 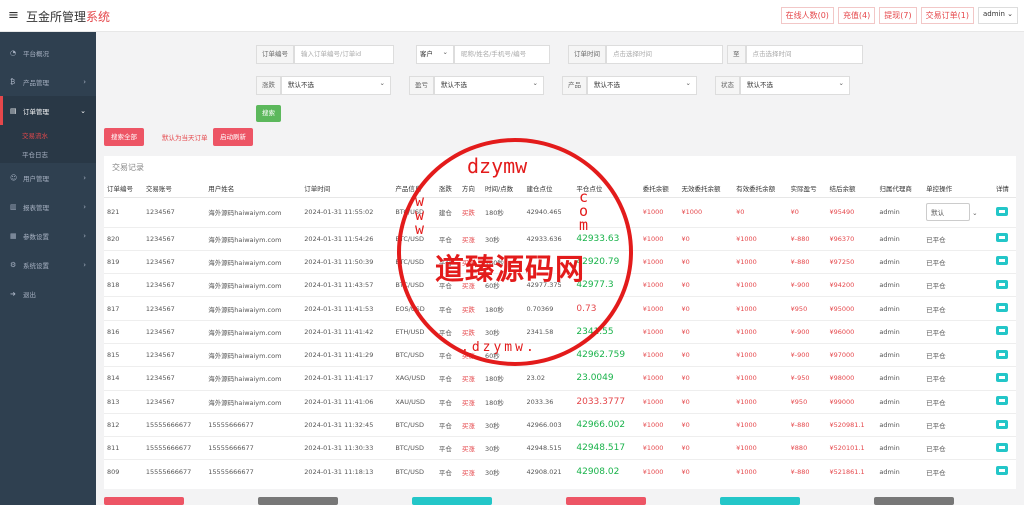 What do you see at coordinates (421, 85) in the screenshot?
I see `profit-label: 盈亏` at bounding box center [421, 85].